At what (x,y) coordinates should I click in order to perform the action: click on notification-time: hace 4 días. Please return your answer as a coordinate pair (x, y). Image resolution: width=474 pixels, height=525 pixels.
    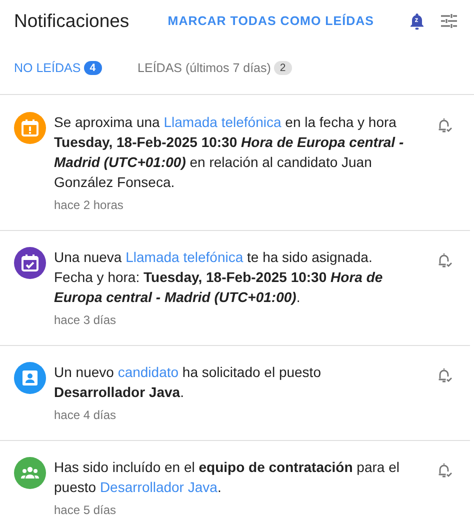
    Looking at the image, I should click on (85, 415).